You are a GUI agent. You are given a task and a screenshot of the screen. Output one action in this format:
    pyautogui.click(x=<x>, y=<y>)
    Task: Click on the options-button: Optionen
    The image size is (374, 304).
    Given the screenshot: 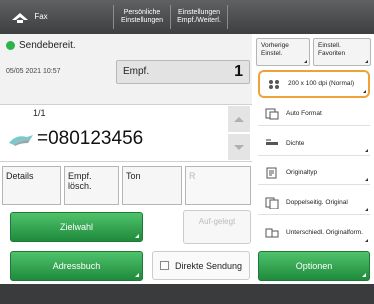 What is the action you would take?
    pyautogui.click(x=314, y=266)
    